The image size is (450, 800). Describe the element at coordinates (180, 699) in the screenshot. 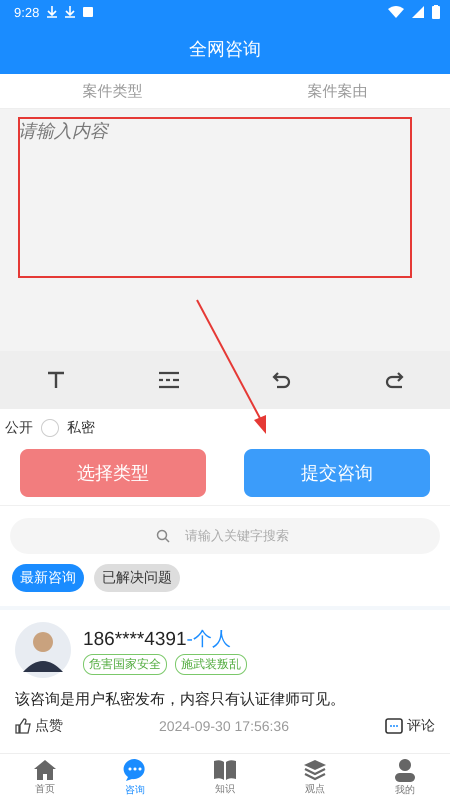

I see `post-text: 该咨询是用户私密发布，内容只有认证律师可见。` at that location.